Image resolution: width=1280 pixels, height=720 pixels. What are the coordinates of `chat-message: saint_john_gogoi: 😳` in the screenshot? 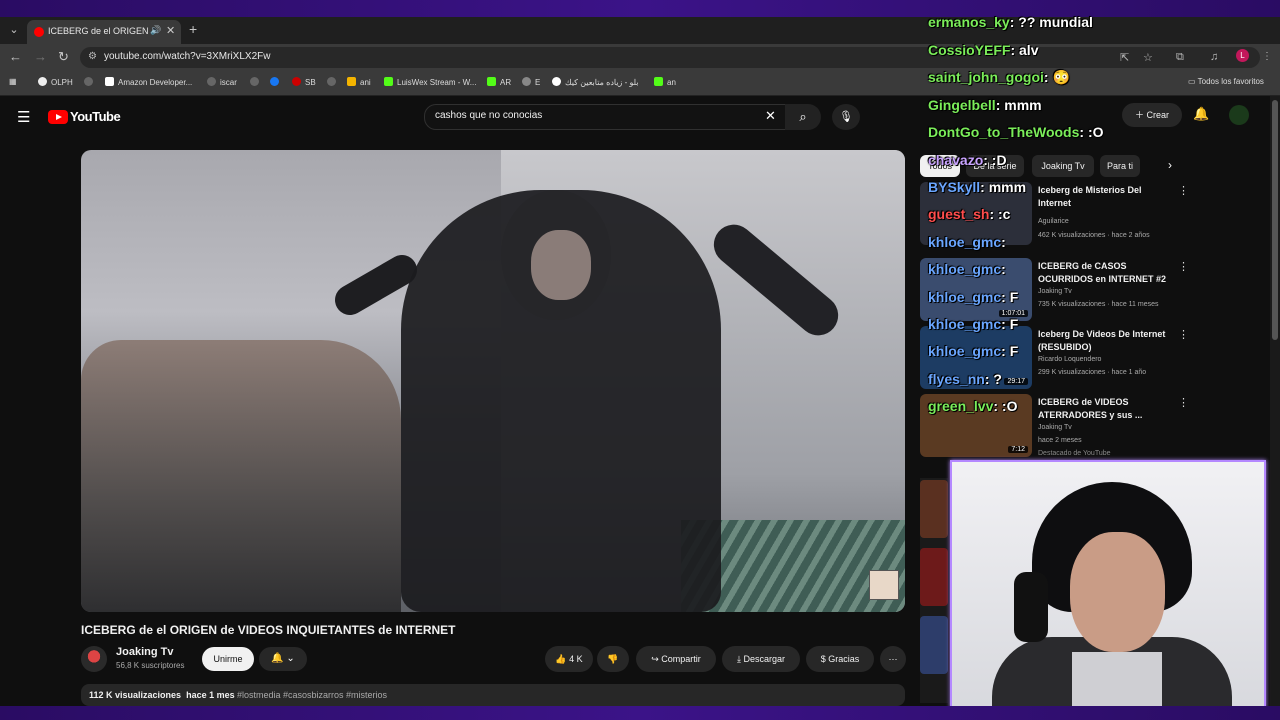 It's located at (999, 77).